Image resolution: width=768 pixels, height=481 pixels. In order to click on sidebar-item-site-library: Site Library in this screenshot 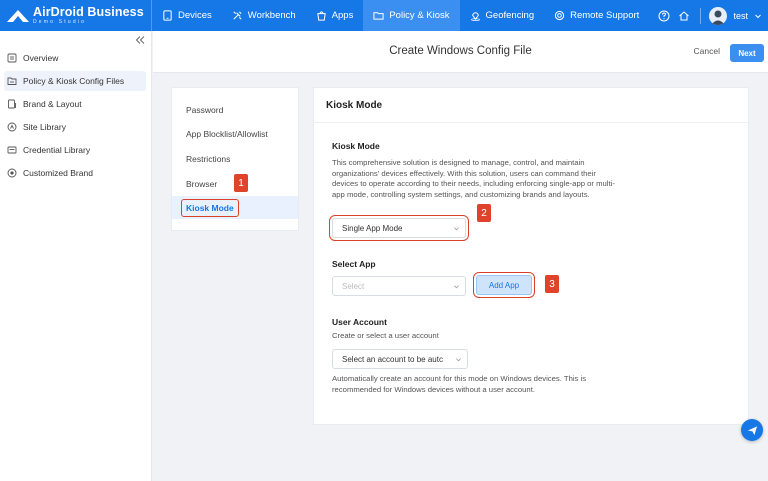, I will do `click(75, 127)`.